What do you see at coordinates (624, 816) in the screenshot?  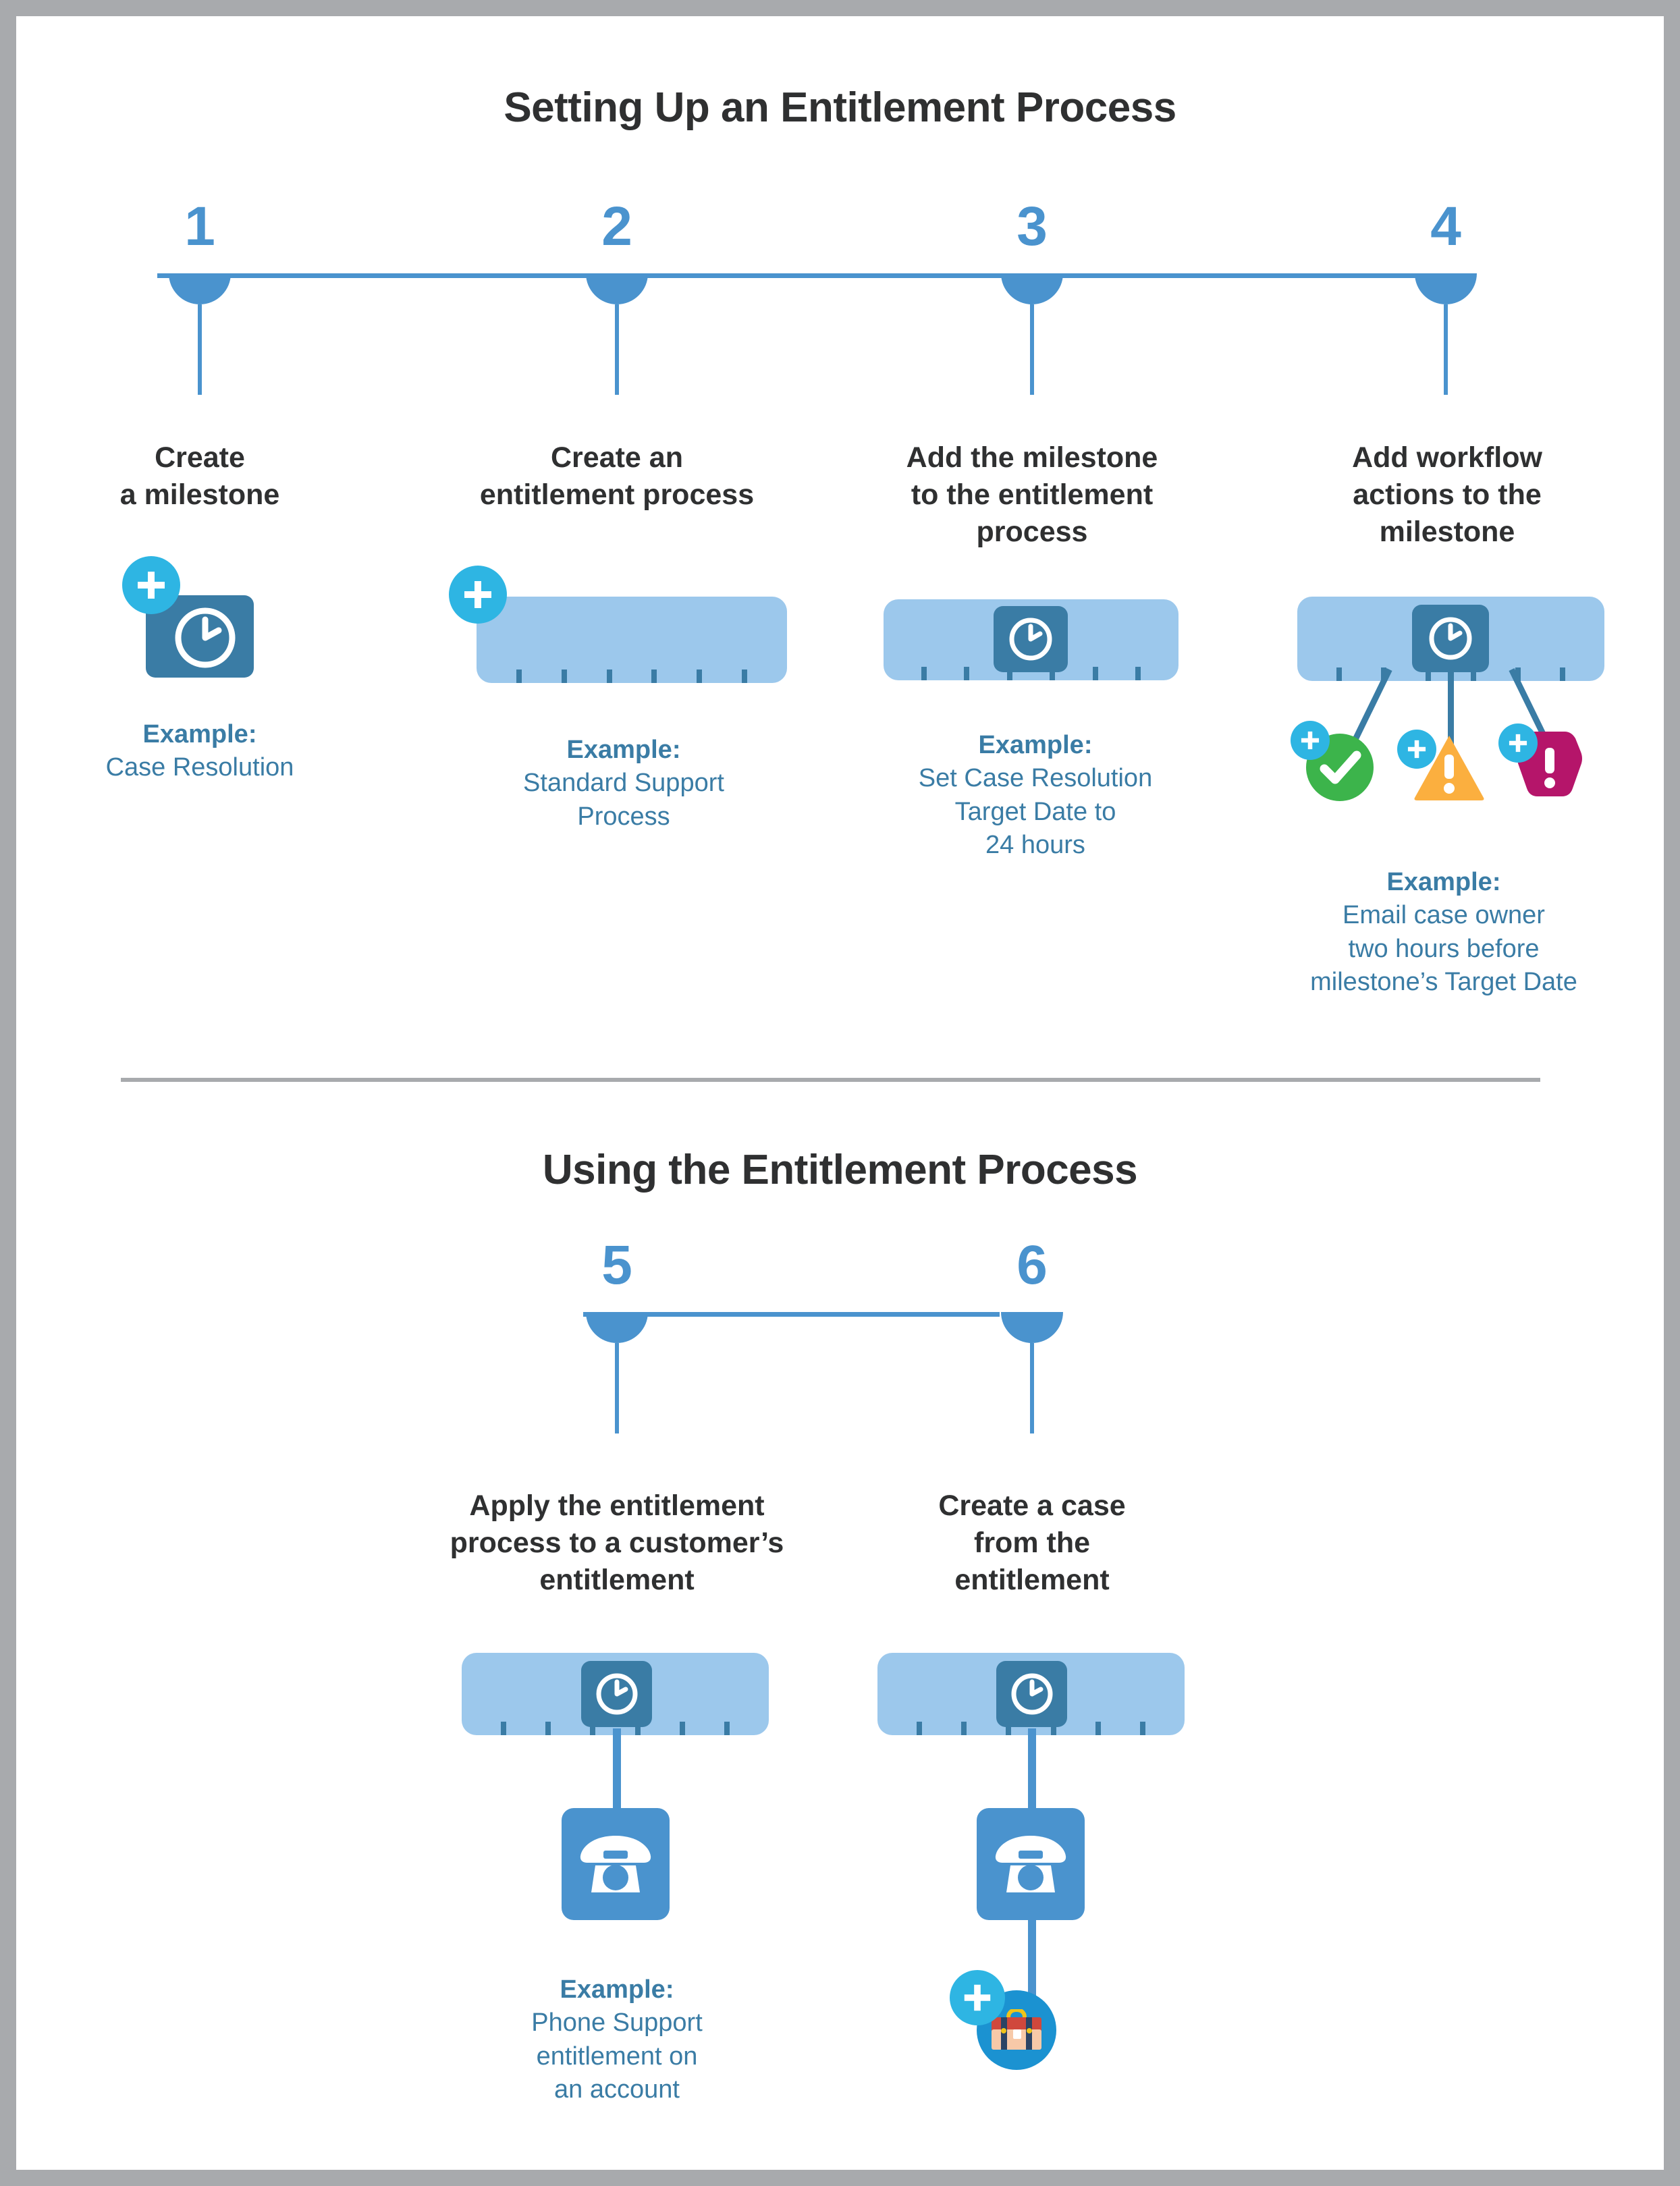 I see `example-value-line: Process` at bounding box center [624, 816].